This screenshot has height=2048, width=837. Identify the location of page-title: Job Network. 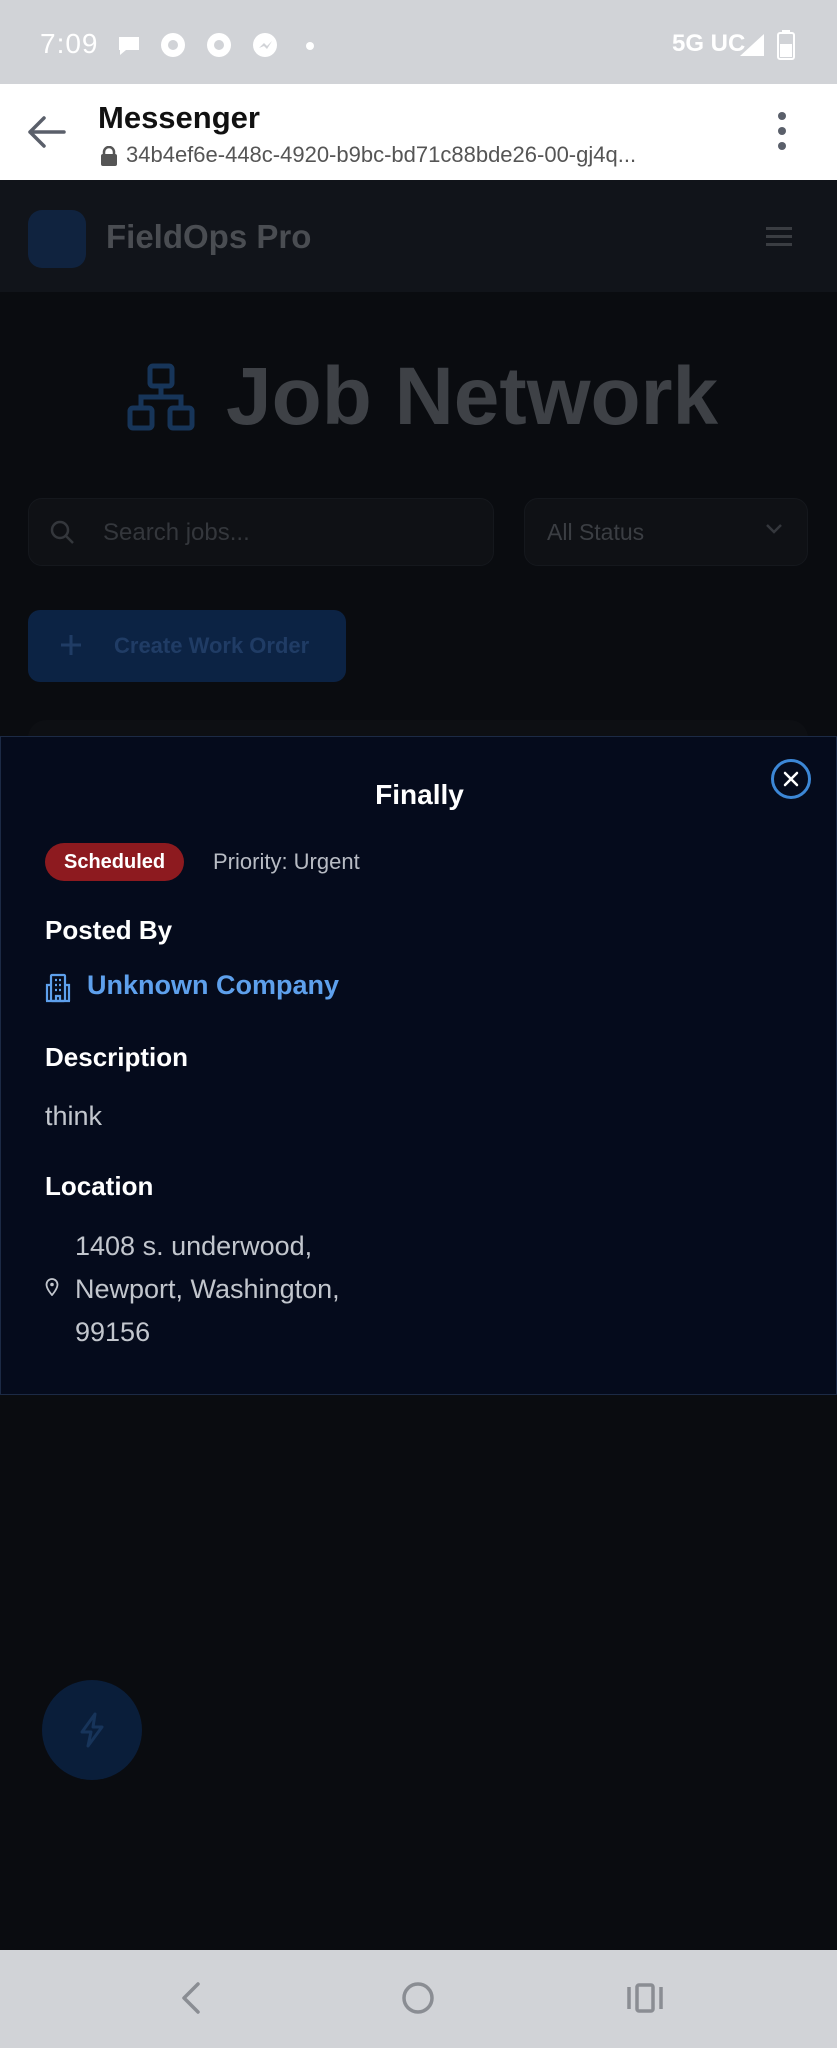
(472, 396).